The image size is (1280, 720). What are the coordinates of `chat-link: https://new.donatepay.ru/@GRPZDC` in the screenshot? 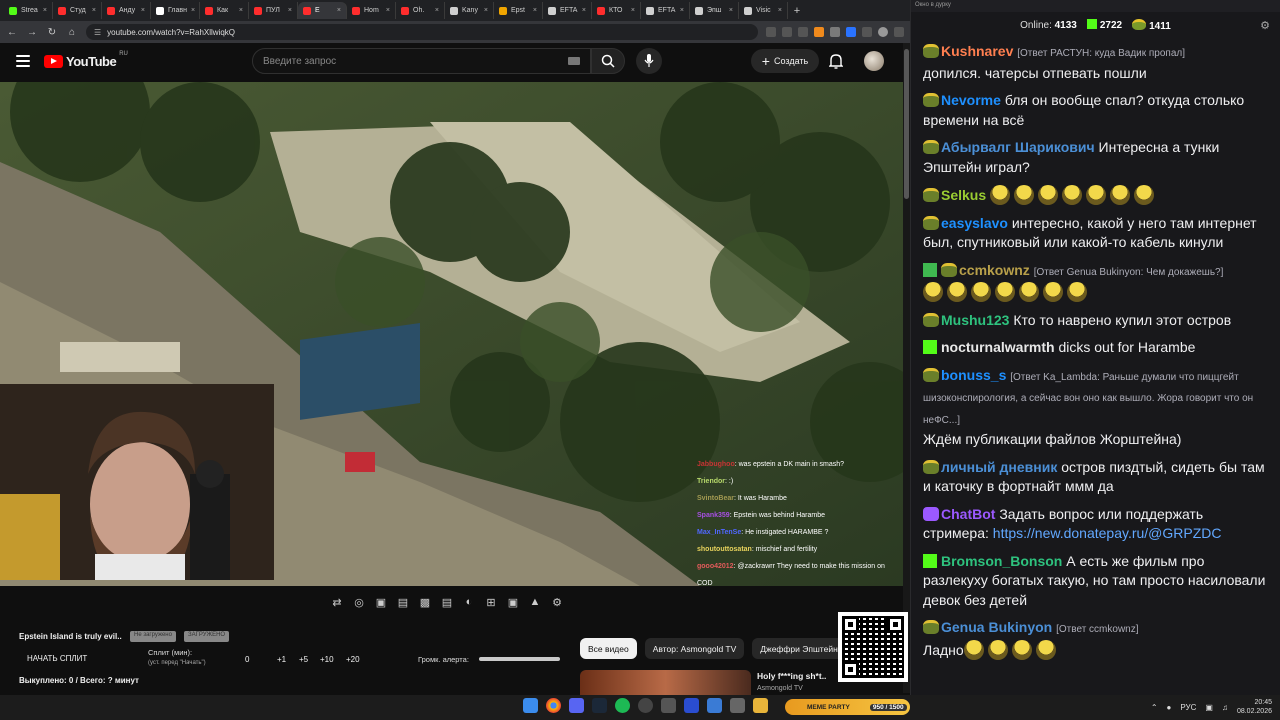 It's located at (1107, 533).